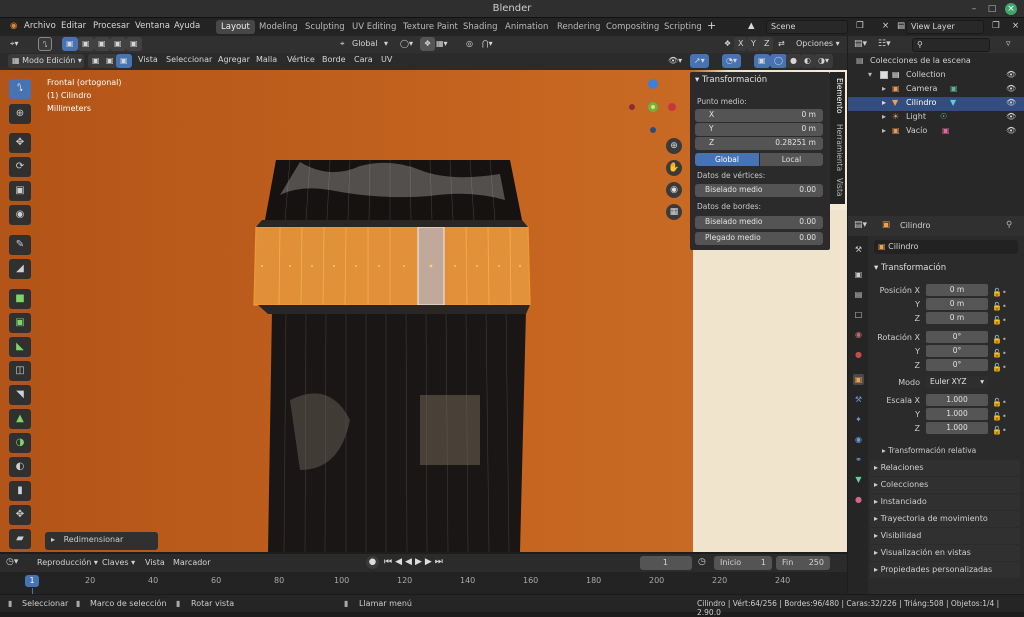 The image size is (1024, 617). I want to click on tab-sculpting: Sculpting, so click(325, 27).